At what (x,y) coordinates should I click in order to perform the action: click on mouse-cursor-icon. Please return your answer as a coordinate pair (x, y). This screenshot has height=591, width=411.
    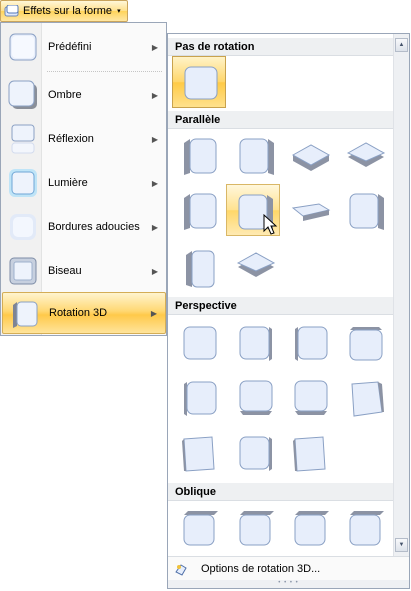
    Looking at the image, I should click on (270, 224).